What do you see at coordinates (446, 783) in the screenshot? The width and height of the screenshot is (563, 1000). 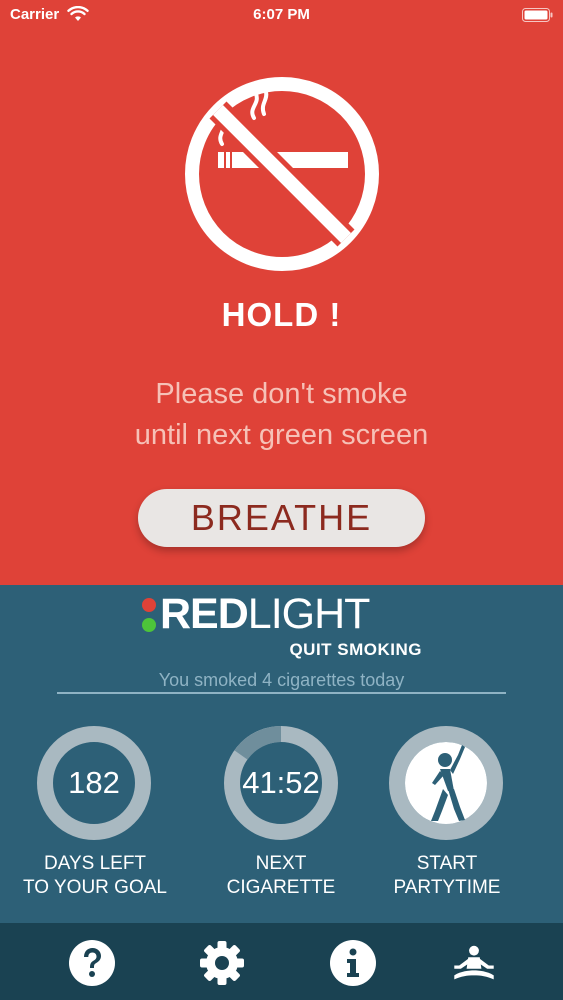 I see `partytime-ring` at bounding box center [446, 783].